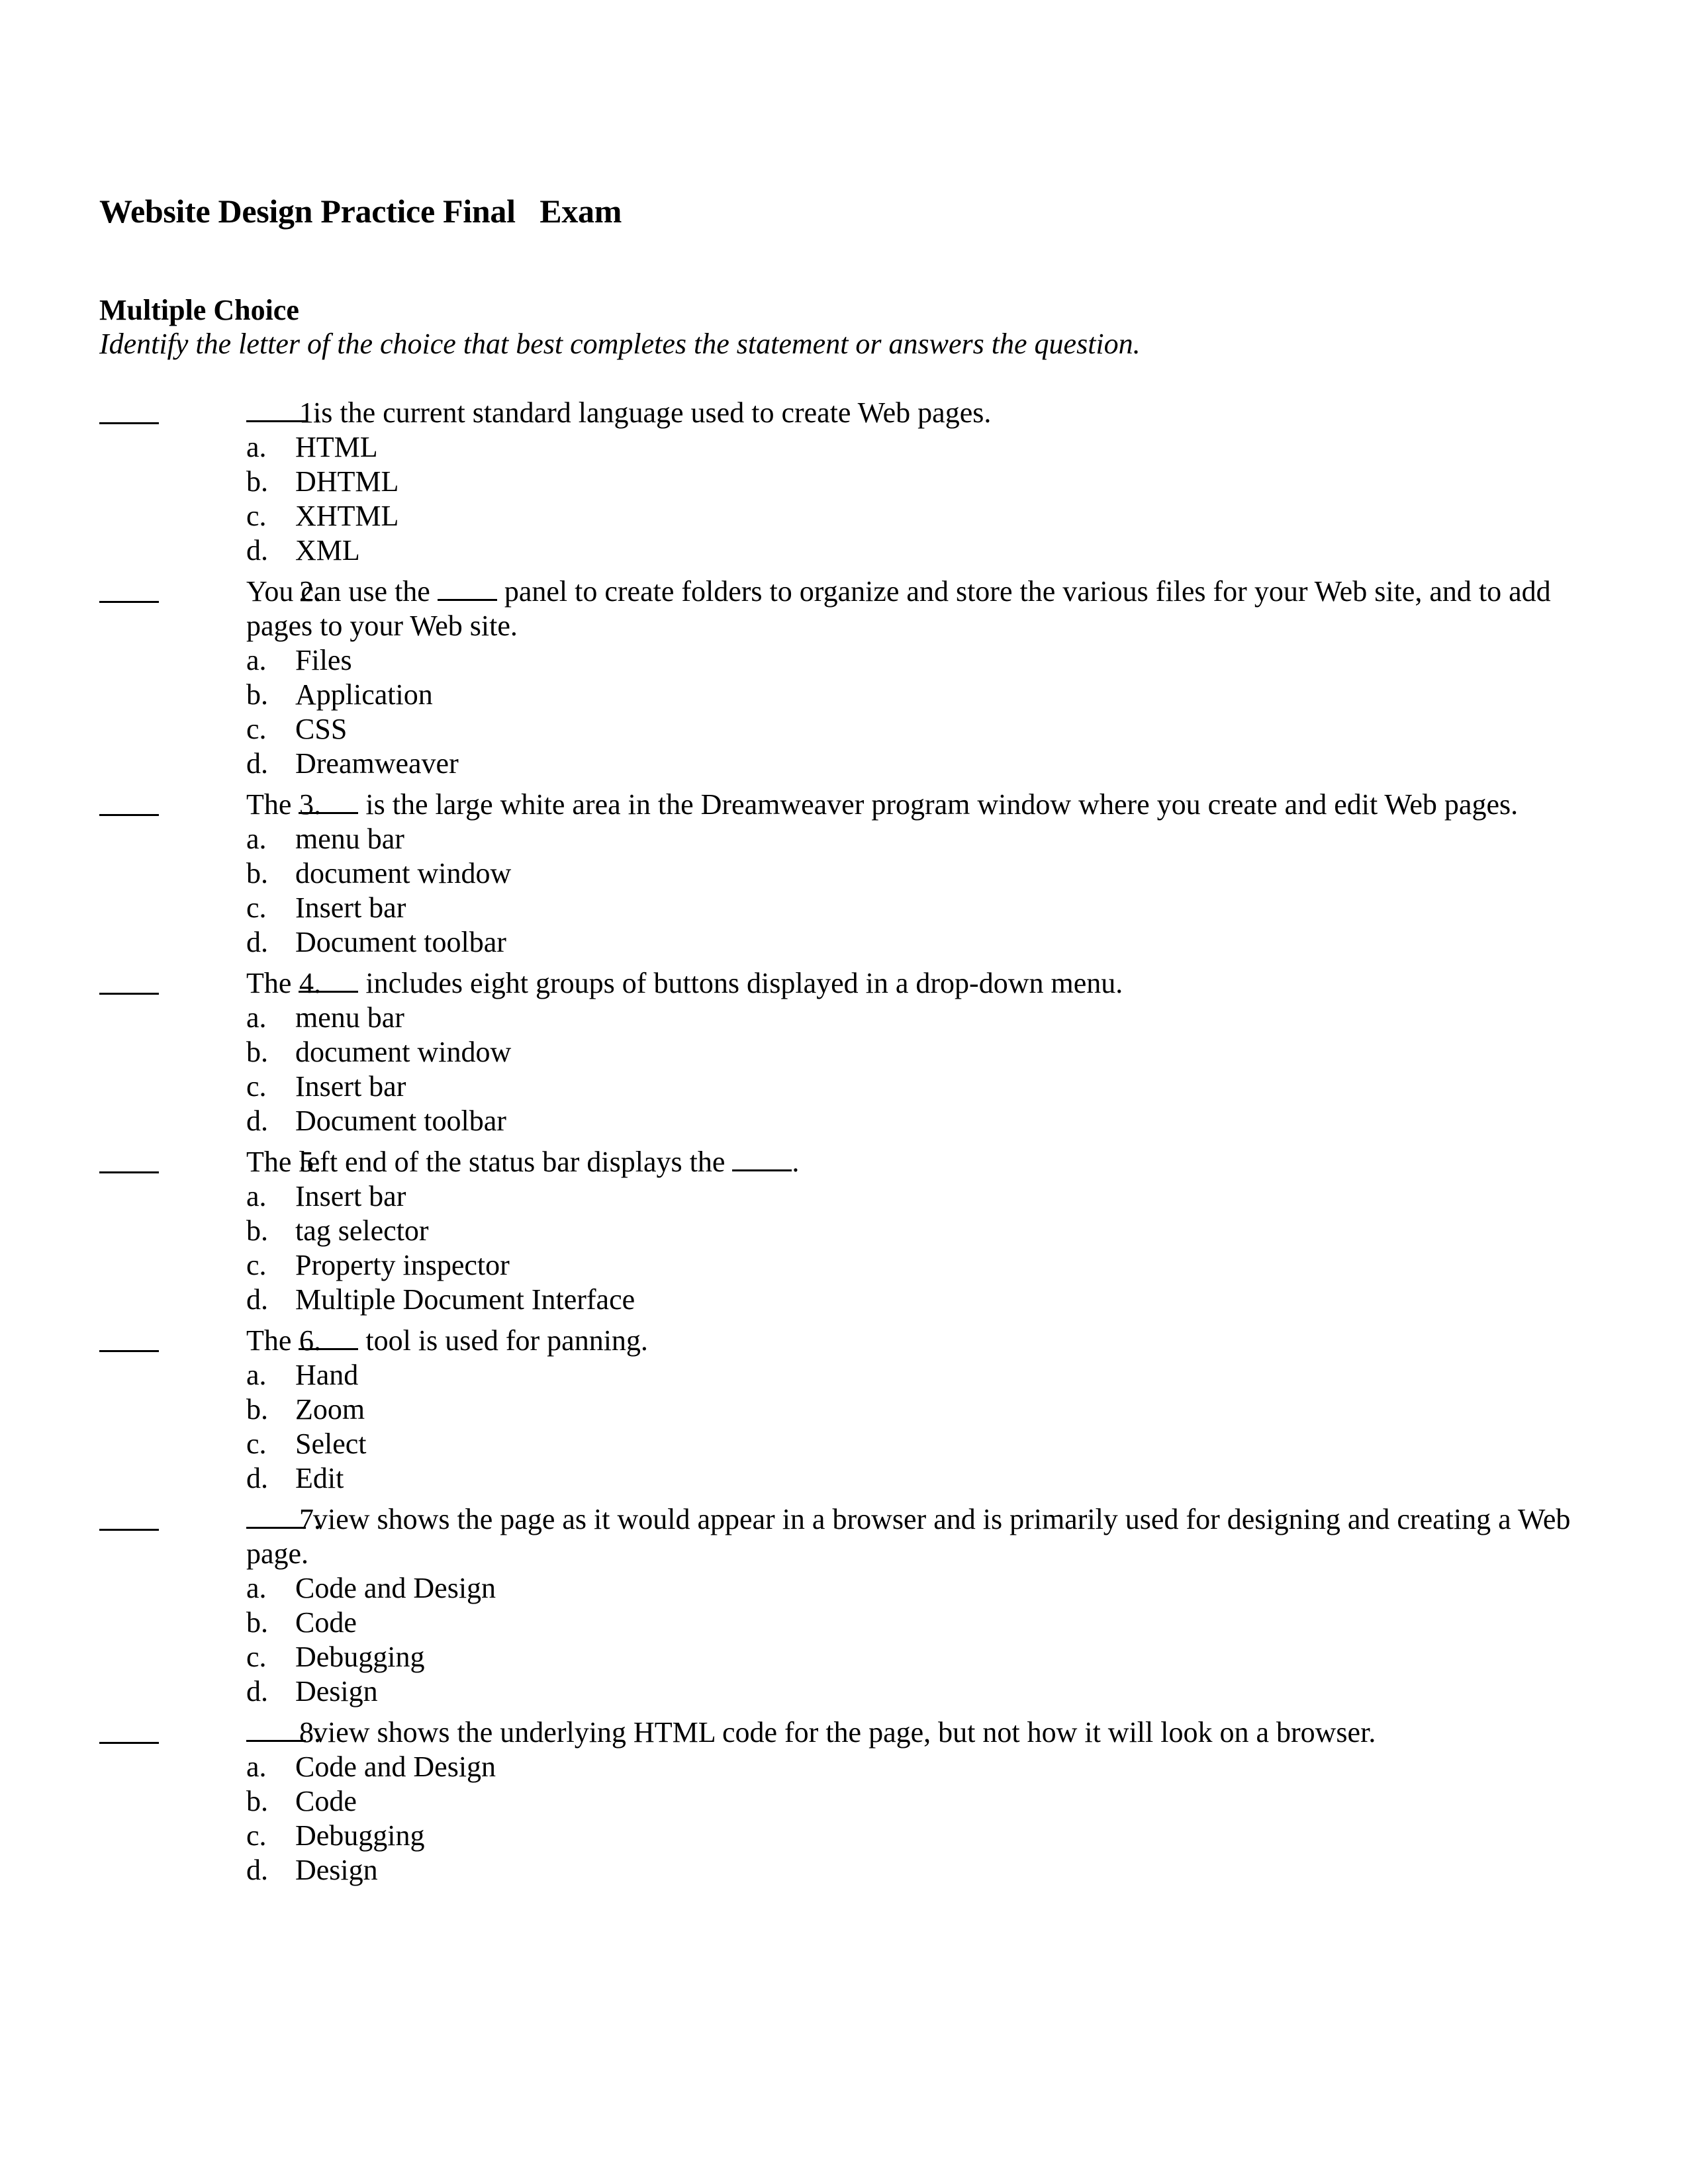 Image resolution: width=1688 pixels, height=2184 pixels. Describe the element at coordinates (350, 1086) in the screenshot. I see `option-text: Insert bar` at that location.